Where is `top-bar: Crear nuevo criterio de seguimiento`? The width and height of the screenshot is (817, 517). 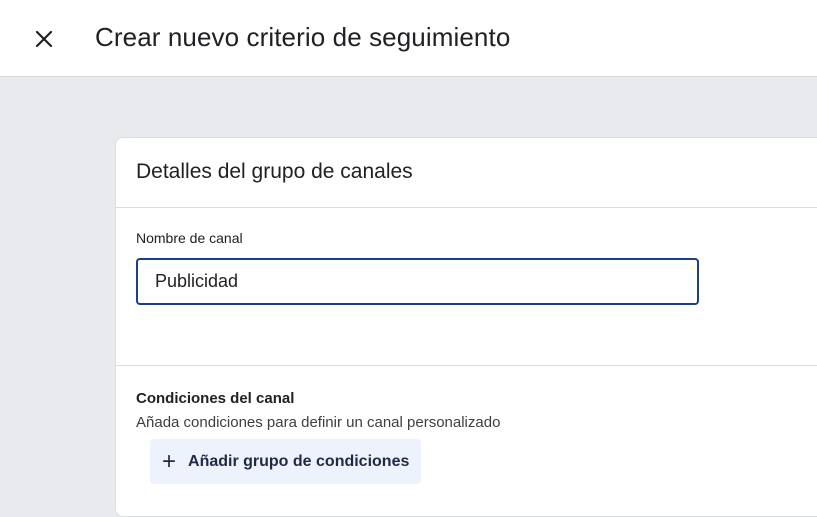 top-bar: Crear nuevo criterio de seguimiento is located at coordinates (408, 38).